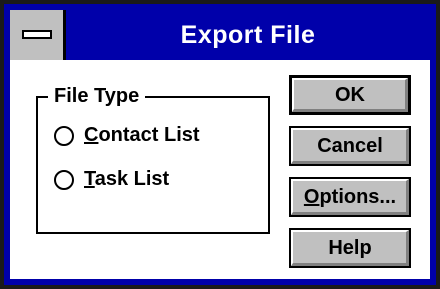 Image resolution: width=440 pixels, height=289 pixels. I want to click on file-type-group-title: File Type, so click(97, 96).